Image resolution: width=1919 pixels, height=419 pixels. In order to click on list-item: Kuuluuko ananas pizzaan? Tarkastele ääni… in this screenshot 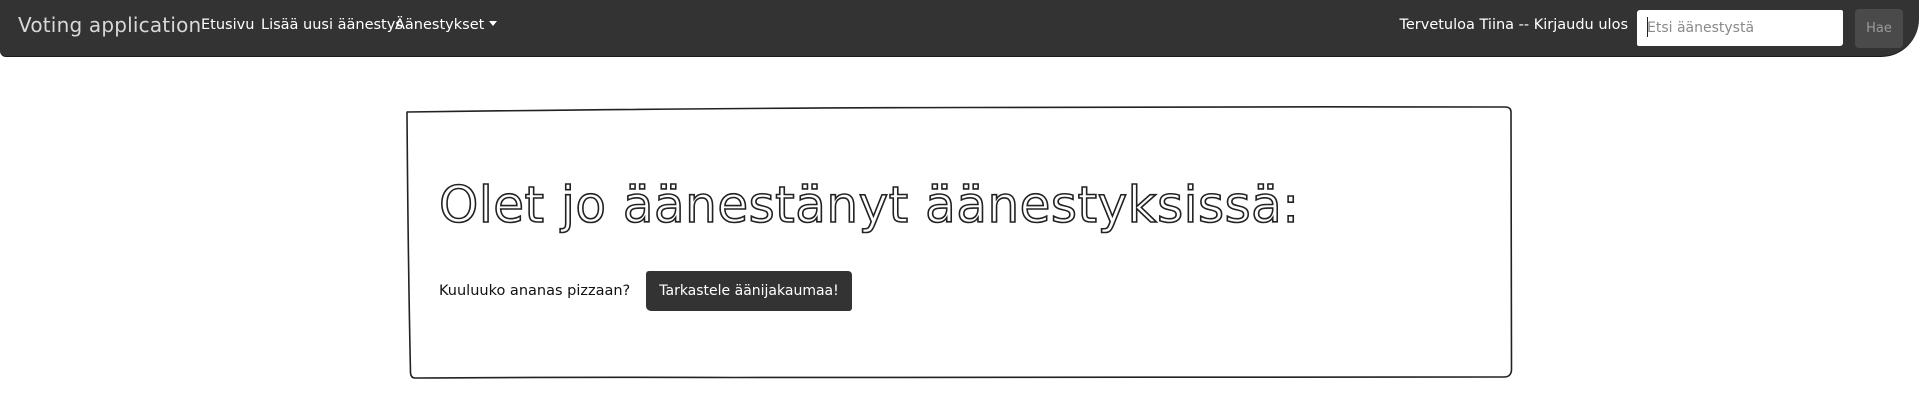, I will do `click(645, 291)`.